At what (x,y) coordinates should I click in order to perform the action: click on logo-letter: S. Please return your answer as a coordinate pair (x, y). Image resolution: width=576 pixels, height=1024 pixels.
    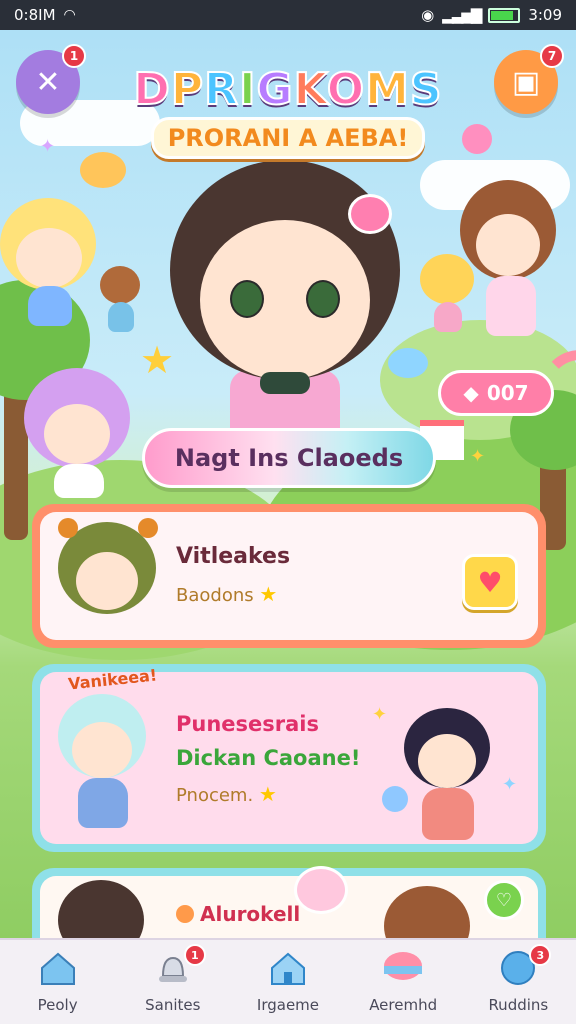
    Looking at the image, I should click on (426, 89).